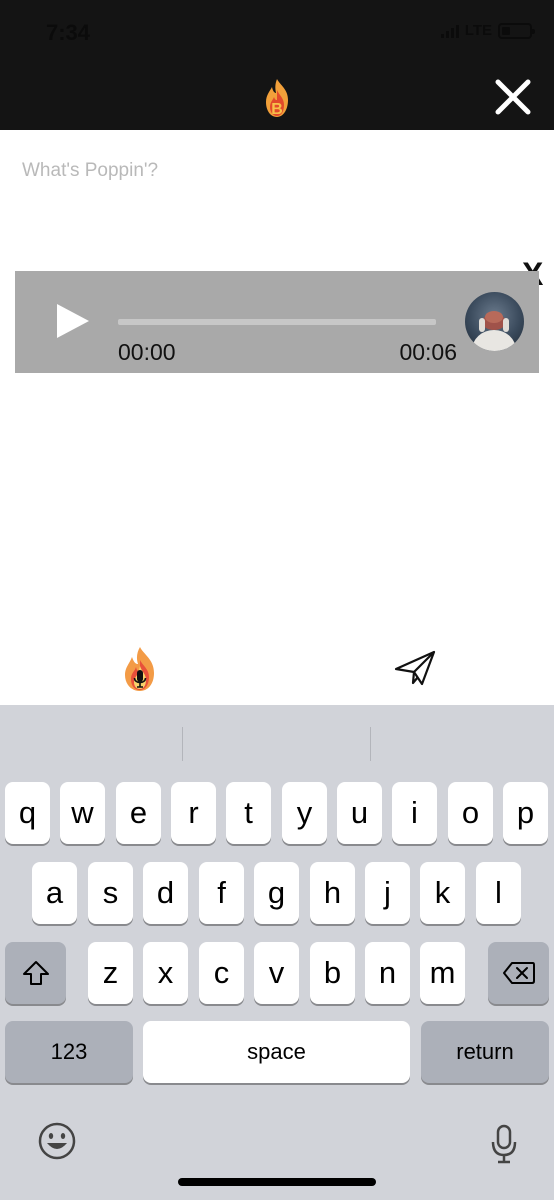 This screenshot has height=1200, width=554. What do you see at coordinates (442, 893) in the screenshot?
I see `key-k: k` at bounding box center [442, 893].